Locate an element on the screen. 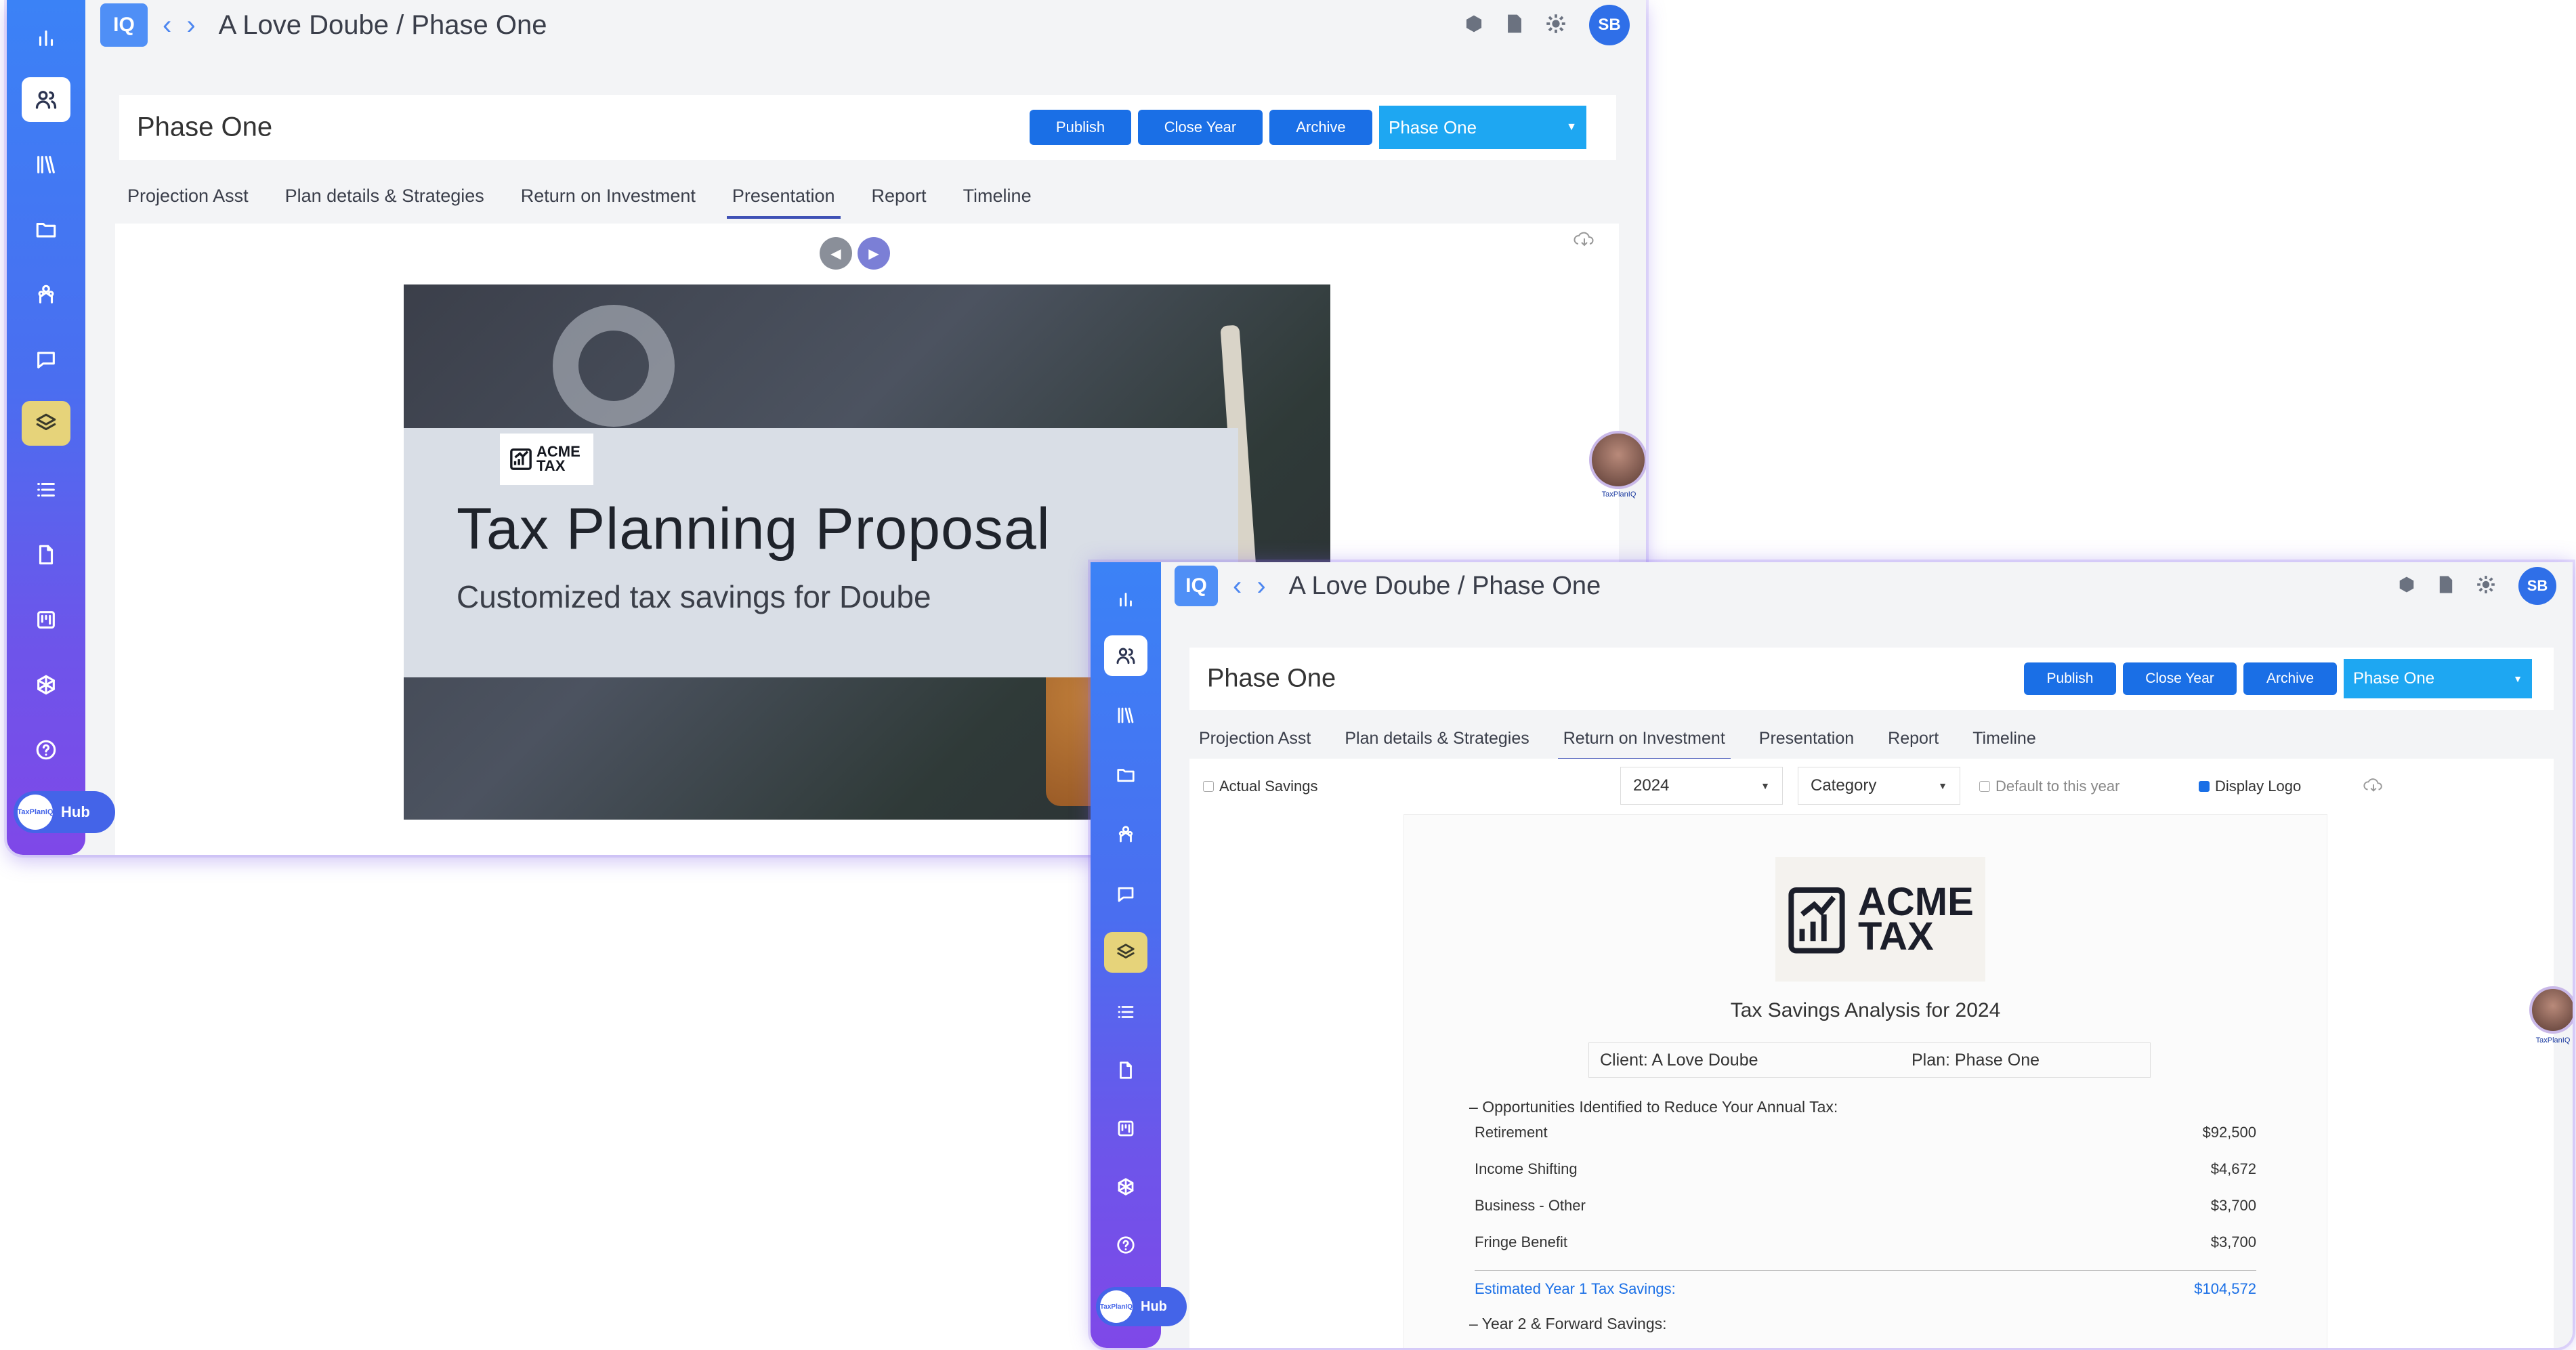 The width and height of the screenshot is (2576, 1350). checkbox-box-checked is located at coordinates (2204, 786).